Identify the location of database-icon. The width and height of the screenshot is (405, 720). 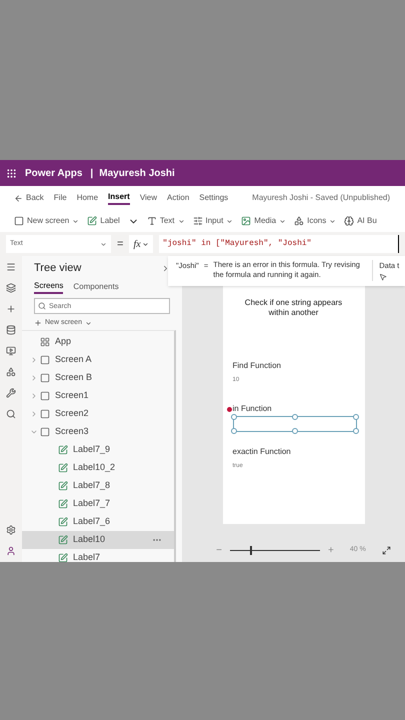
(11, 330).